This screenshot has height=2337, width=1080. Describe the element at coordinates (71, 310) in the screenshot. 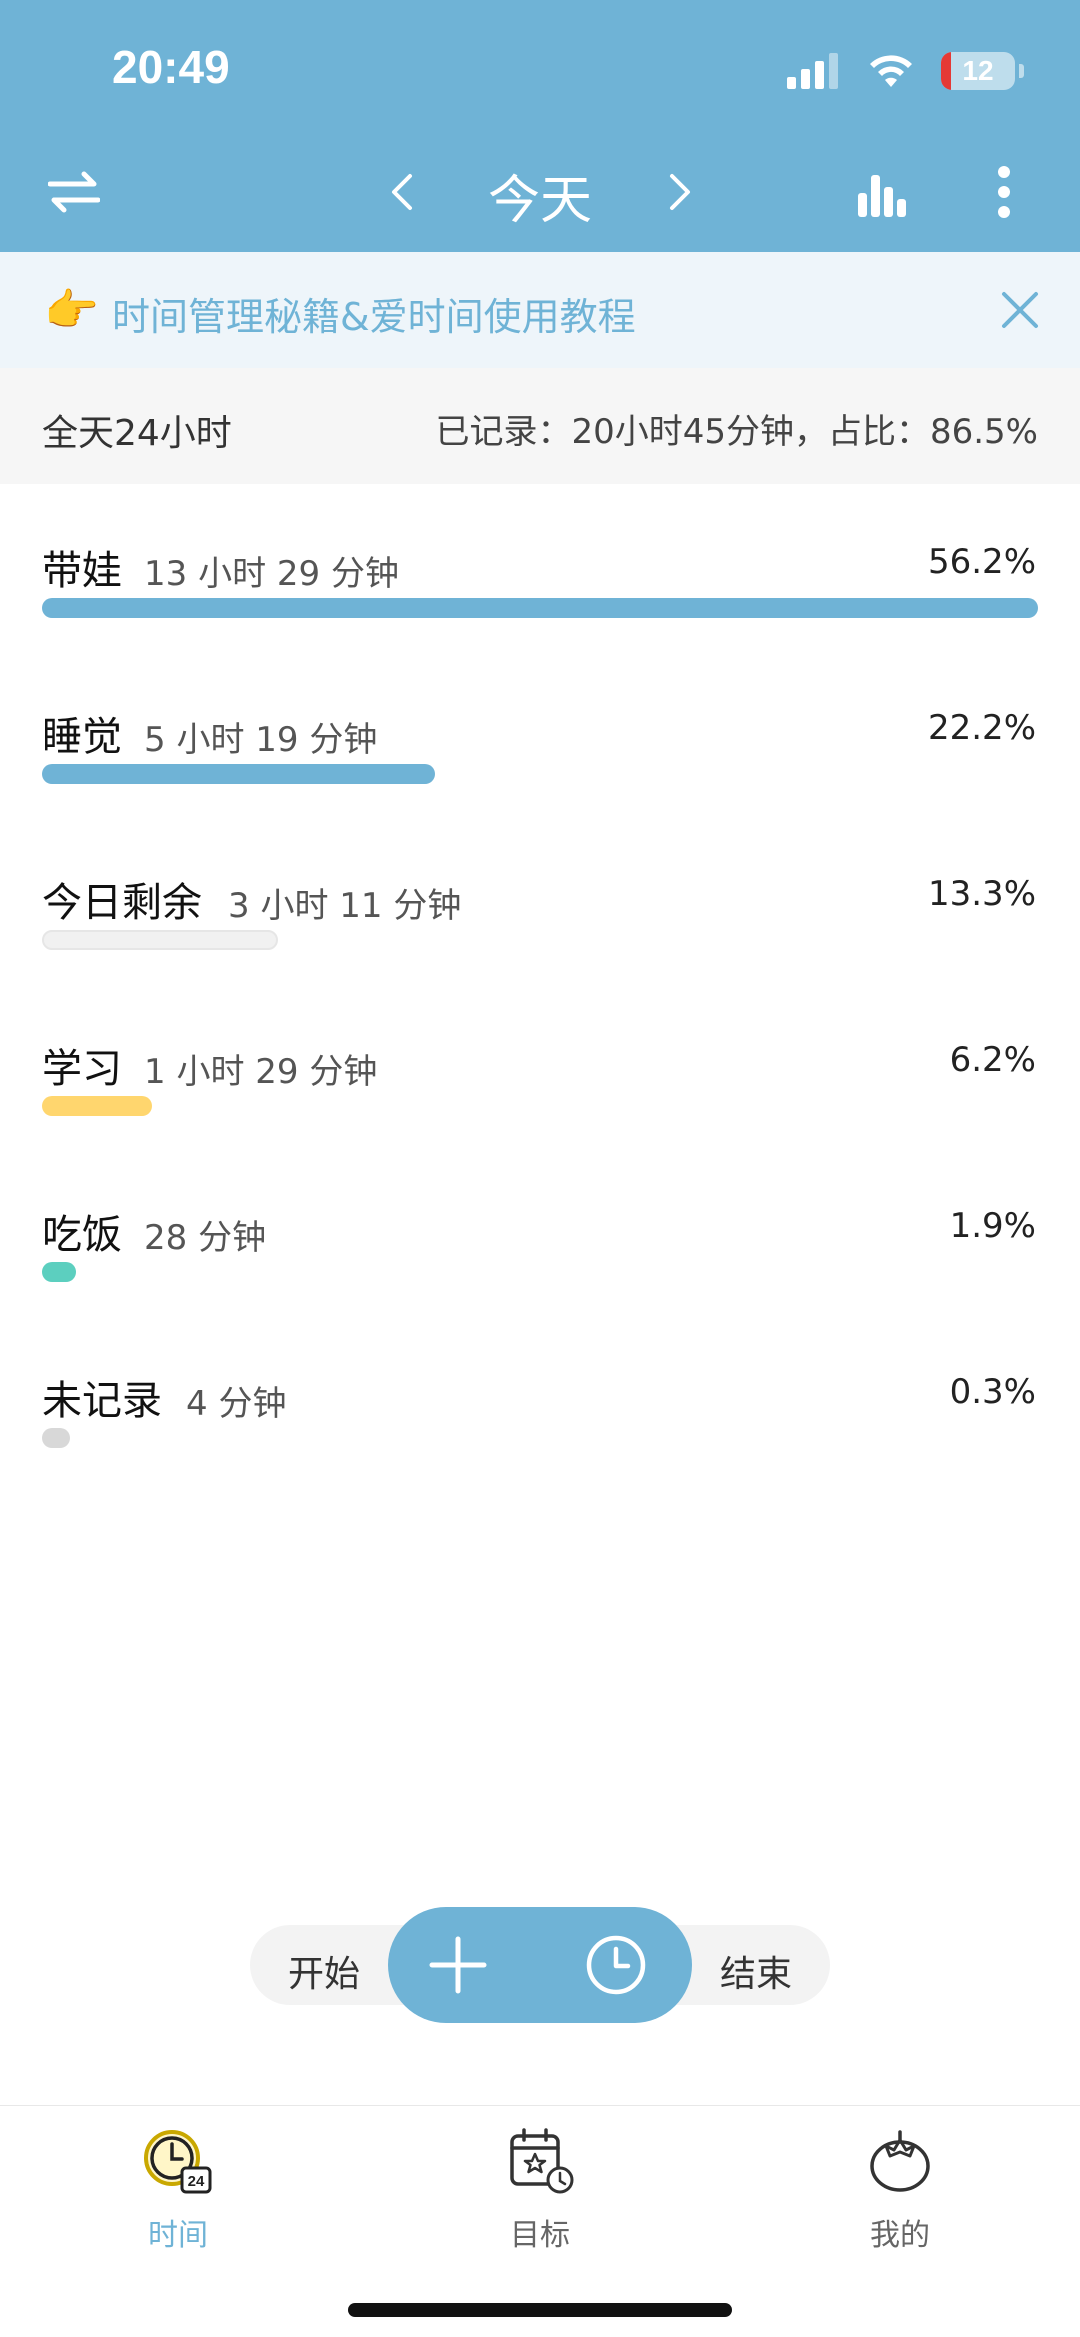

I see `pointing-hand-icon: 👉` at that location.